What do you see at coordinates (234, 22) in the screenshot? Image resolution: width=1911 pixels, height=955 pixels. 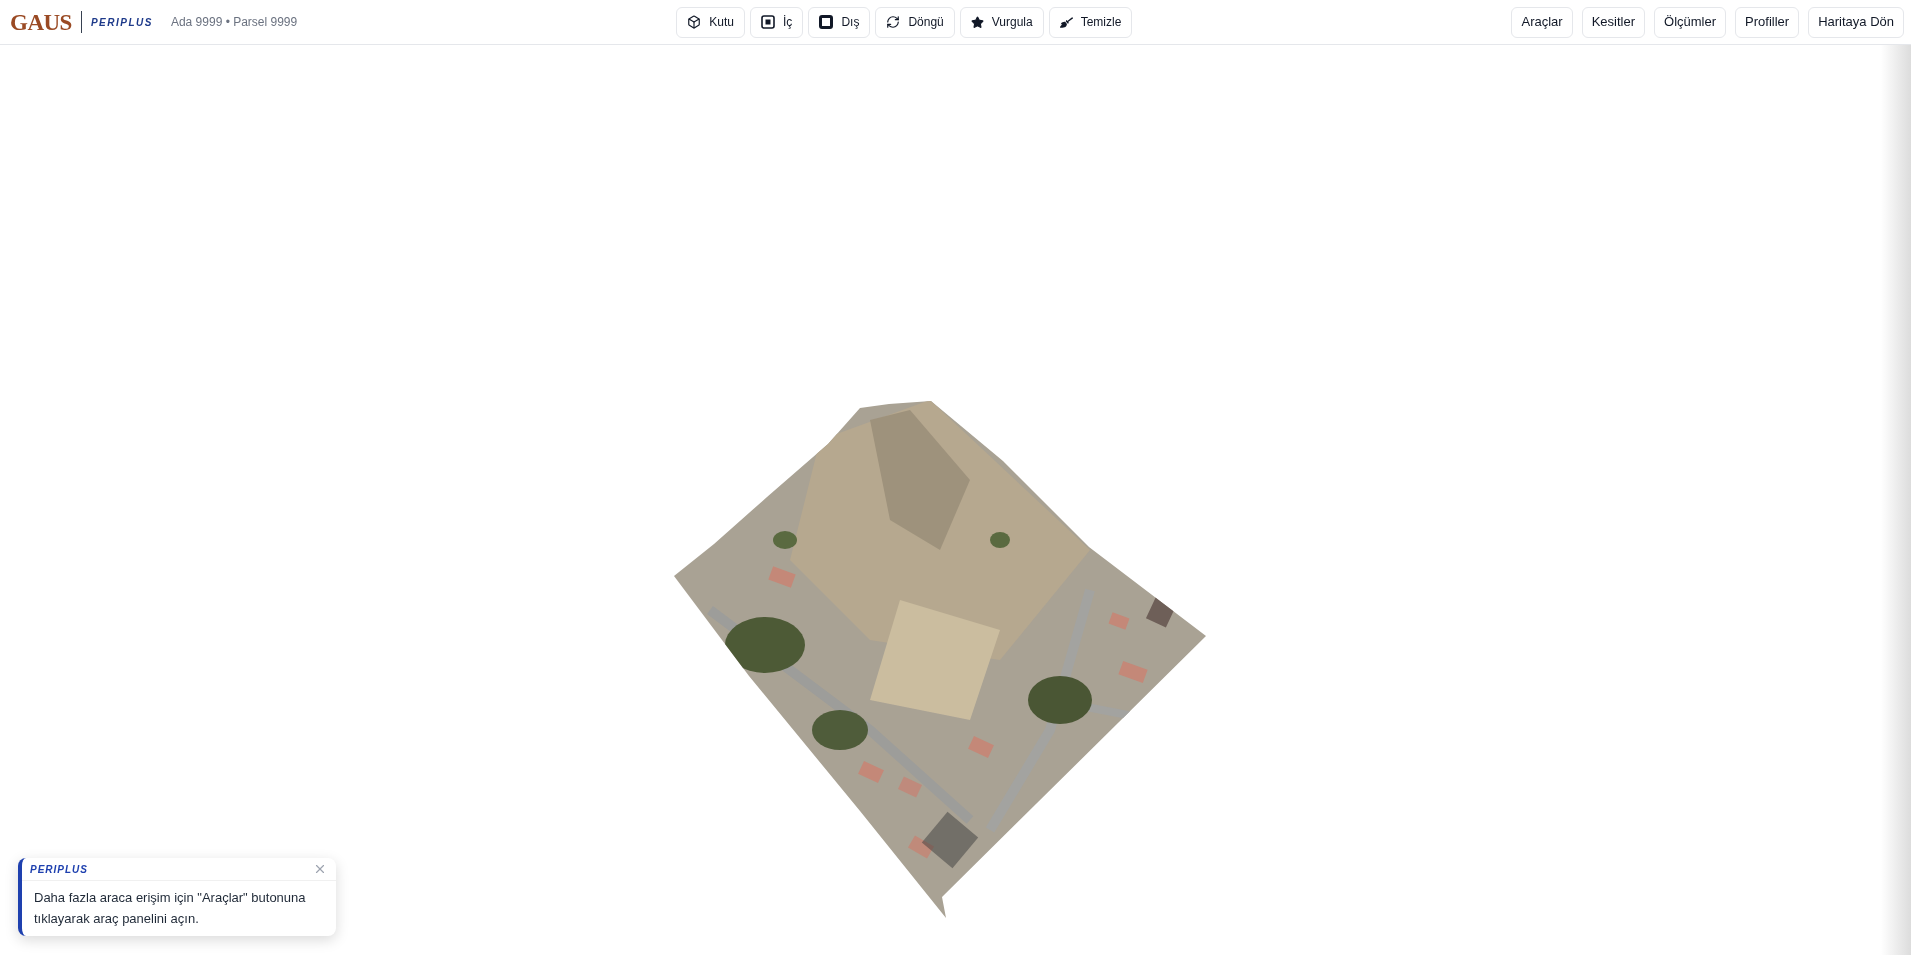 I see `parcel-label: Ada 9999 • Parsel 9999` at bounding box center [234, 22].